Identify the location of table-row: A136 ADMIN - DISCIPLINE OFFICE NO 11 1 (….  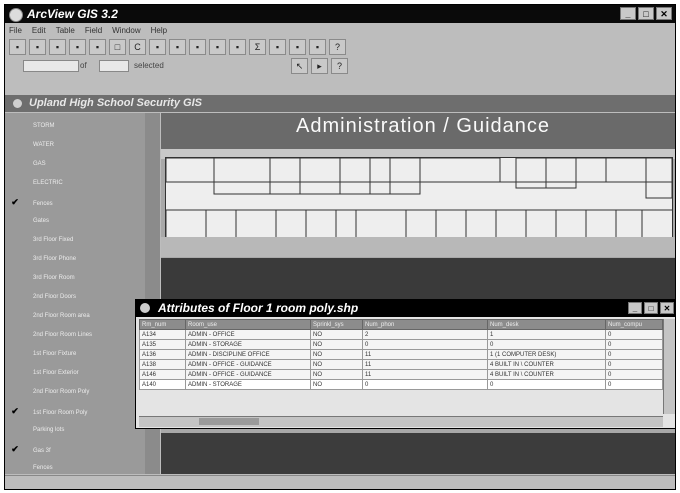
(401, 354).